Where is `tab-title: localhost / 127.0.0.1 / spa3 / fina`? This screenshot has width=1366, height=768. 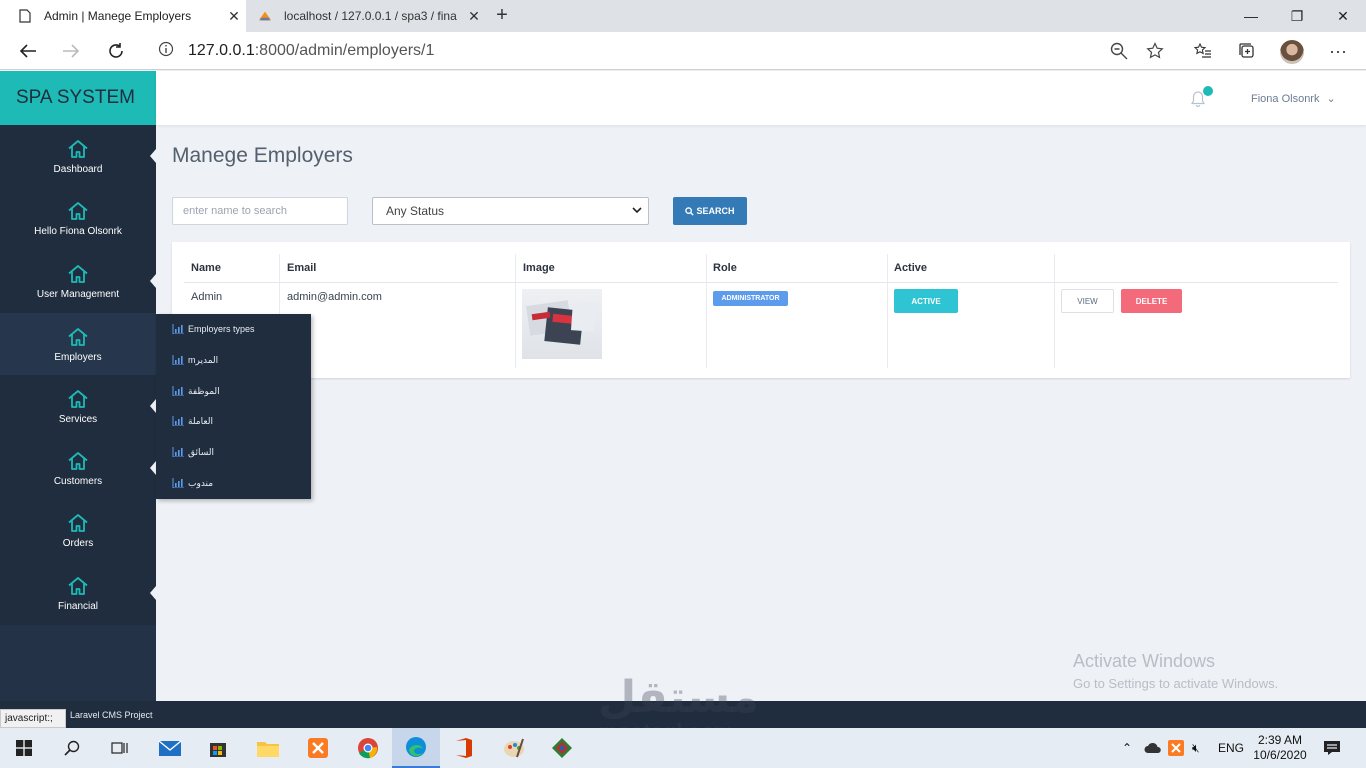
tab-title: localhost / 127.0.0.1 / spa3 / fina is located at coordinates (370, 16).